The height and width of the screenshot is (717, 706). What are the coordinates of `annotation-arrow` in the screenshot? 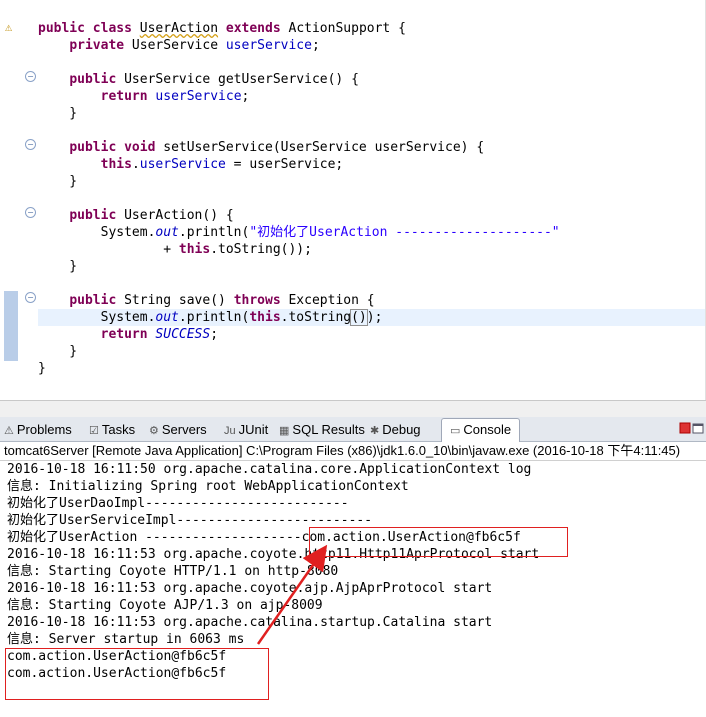 It's located at (292, 594).